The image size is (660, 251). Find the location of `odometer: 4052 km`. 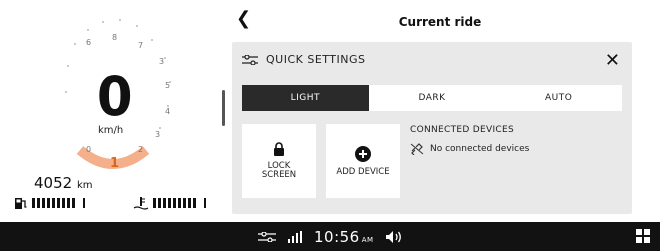

odometer: 4052 km is located at coordinates (63, 183).